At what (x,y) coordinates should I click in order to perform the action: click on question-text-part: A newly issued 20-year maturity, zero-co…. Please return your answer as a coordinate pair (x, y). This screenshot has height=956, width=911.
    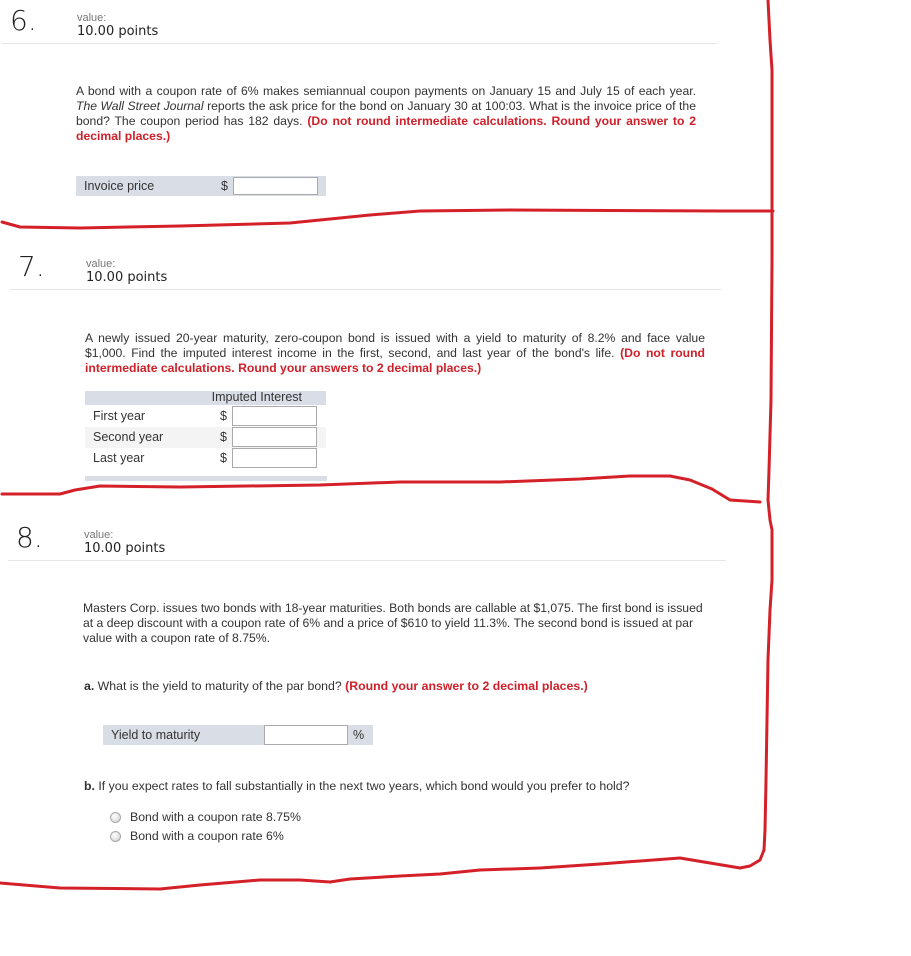
    Looking at the image, I should click on (395, 345).